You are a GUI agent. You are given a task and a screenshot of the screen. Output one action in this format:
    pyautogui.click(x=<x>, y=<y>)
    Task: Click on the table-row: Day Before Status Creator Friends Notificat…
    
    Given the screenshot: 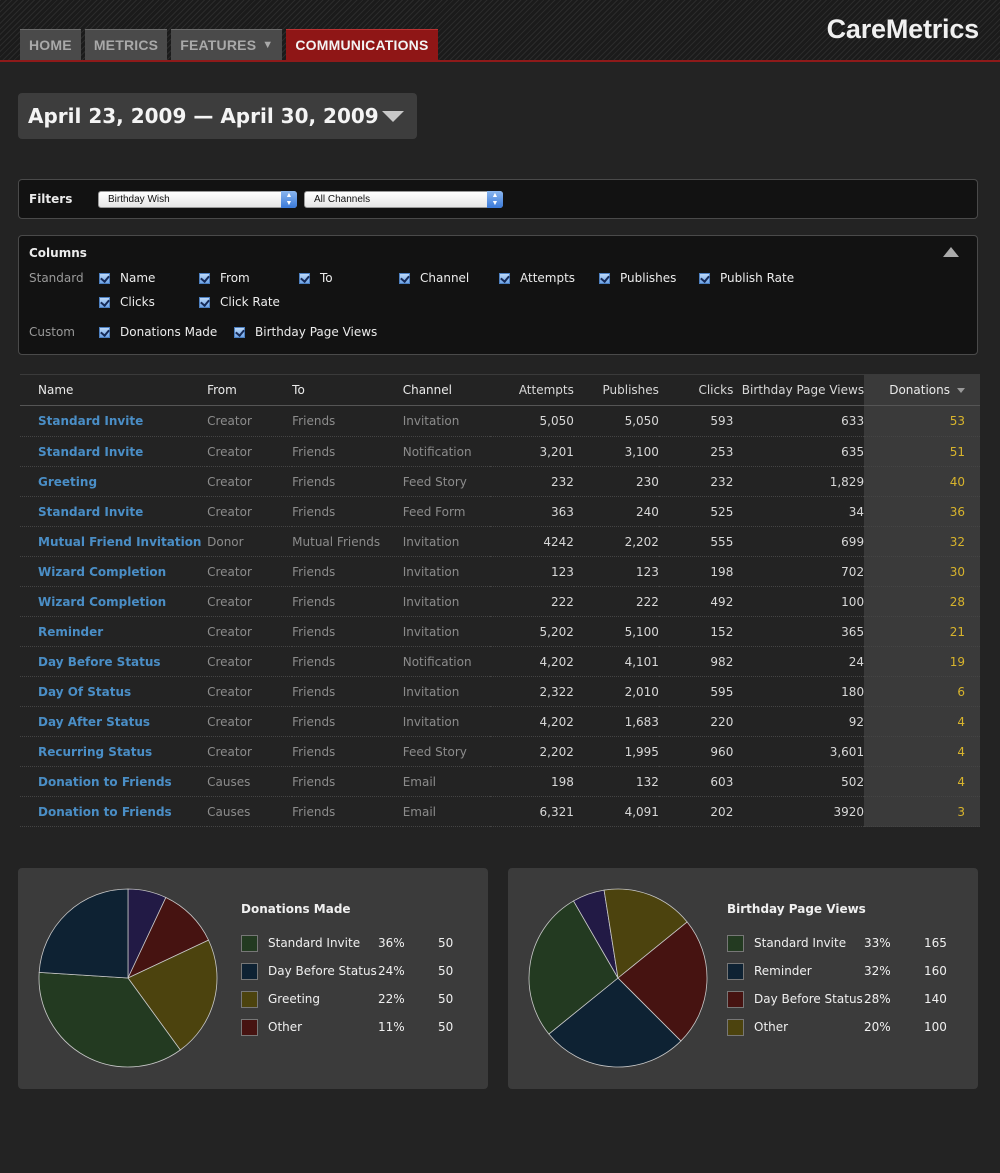 What is the action you would take?
    pyautogui.click(x=500, y=661)
    